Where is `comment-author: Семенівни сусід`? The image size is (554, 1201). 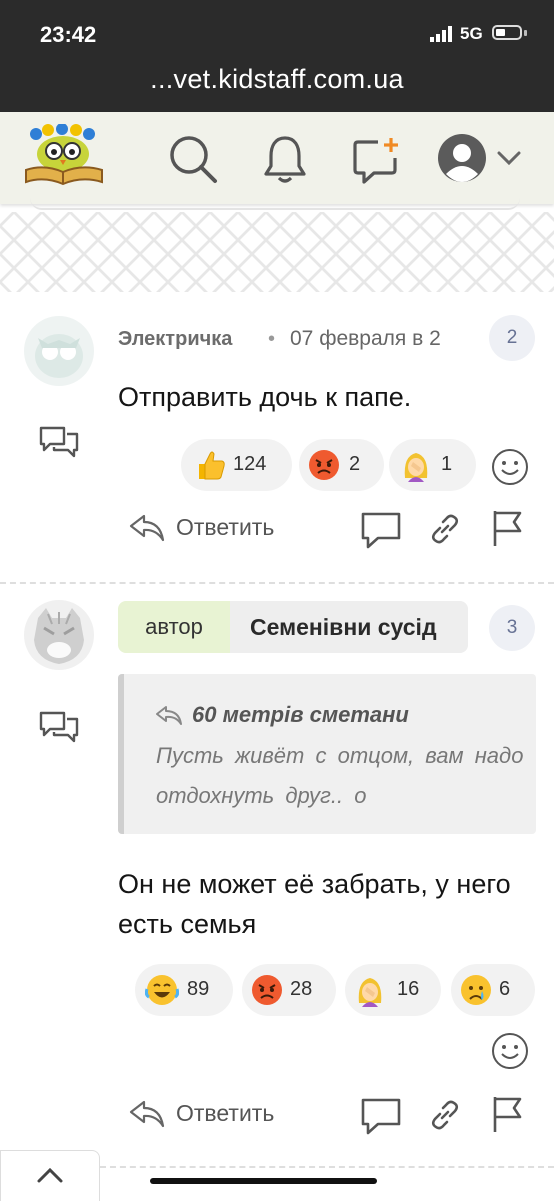 comment-author: Семенівни сусід is located at coordinates (349, 627).